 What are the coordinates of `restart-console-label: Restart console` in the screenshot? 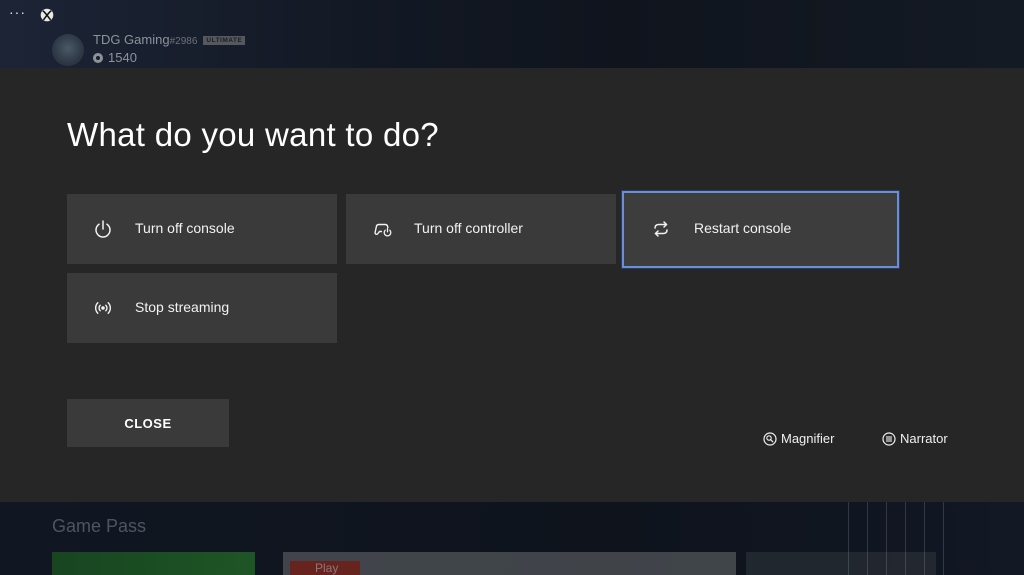 It's located at (743, 228).